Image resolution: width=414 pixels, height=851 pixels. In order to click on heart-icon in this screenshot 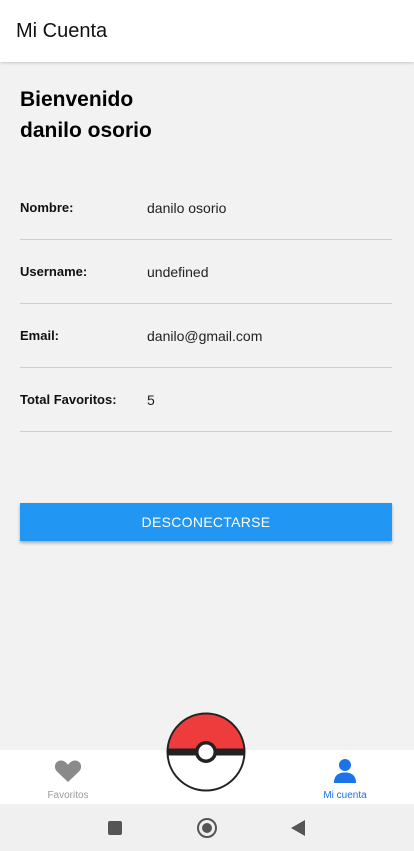, I will do `click(68, 771)`.